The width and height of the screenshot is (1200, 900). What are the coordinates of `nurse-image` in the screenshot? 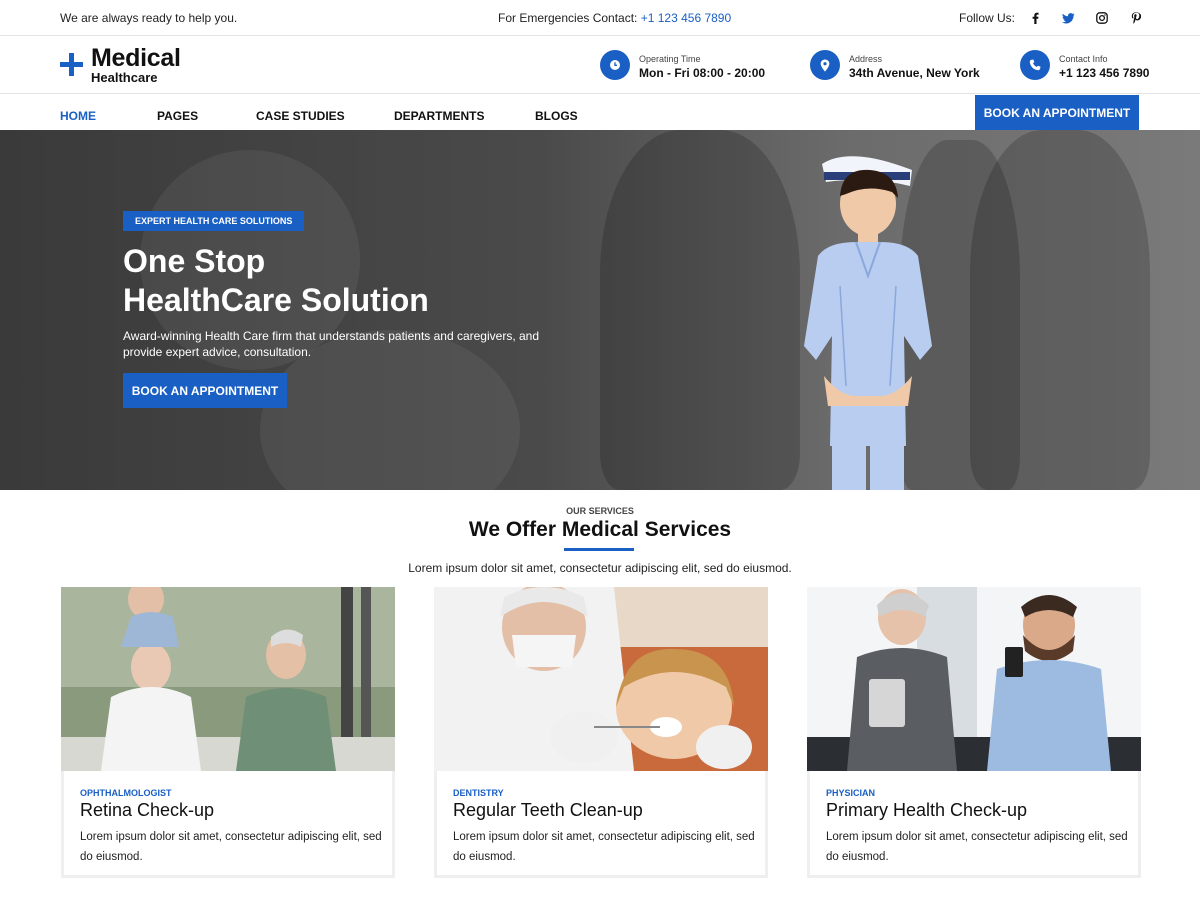 It's located at (868, 323).